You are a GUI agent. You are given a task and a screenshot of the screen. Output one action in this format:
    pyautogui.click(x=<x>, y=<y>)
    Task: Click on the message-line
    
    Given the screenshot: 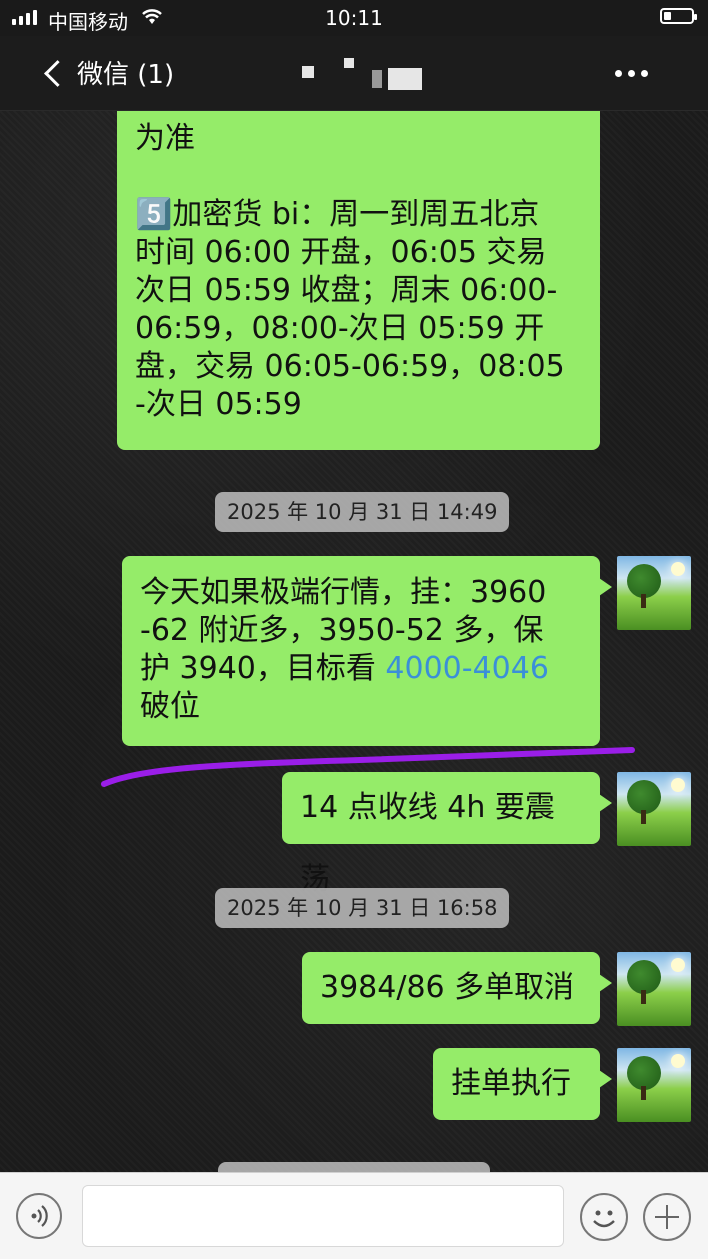 What is the action you would take?
    pyautogui.click(x=358, y=177)
    